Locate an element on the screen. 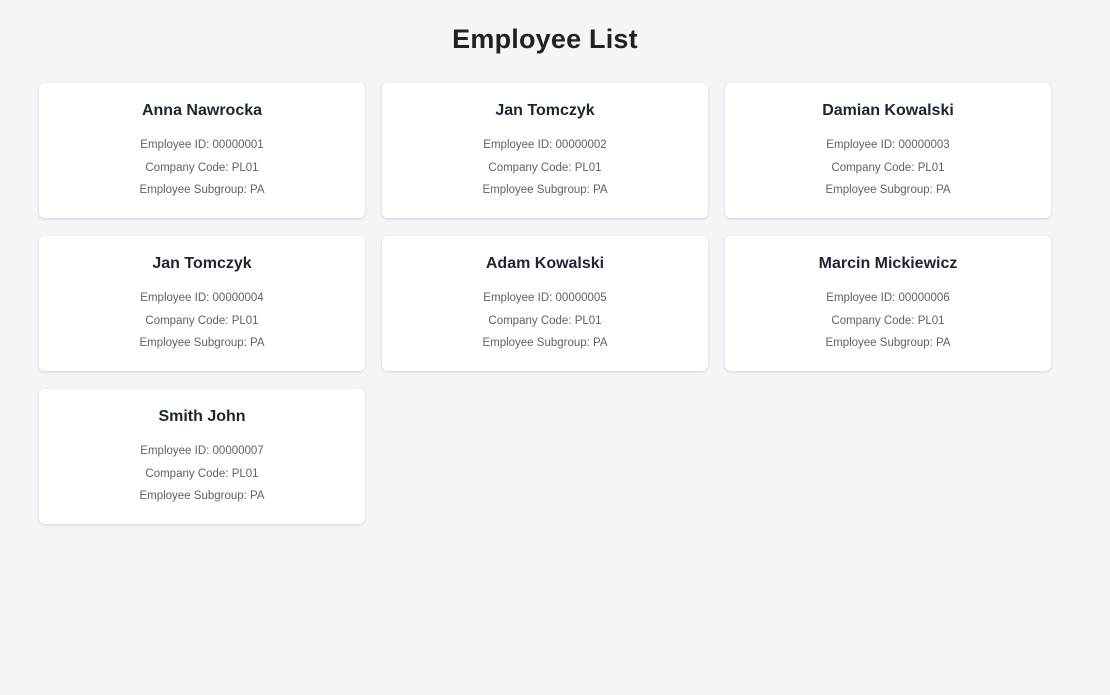 The image size is (1110, 695). employee-id-line: Employee ID: 00000002 is located at coordinates (545, 145).